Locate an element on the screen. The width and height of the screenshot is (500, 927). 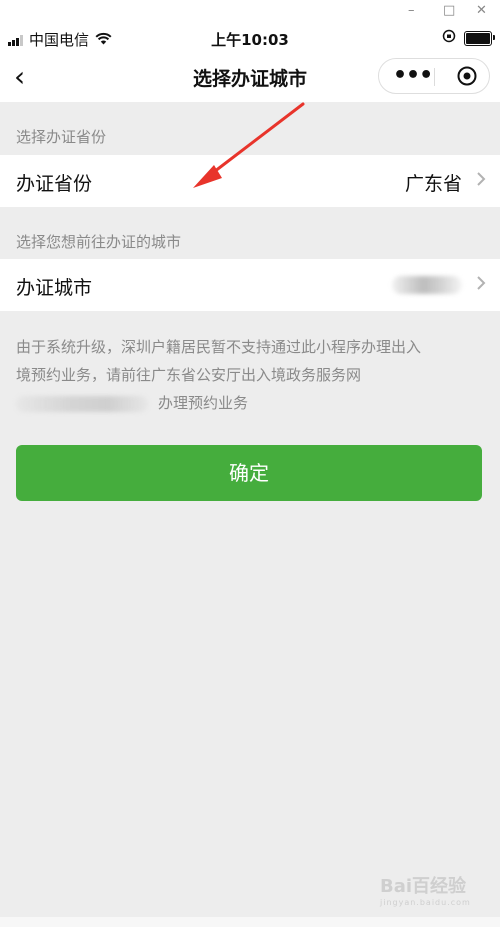
bottom-bar is located at coordinates (250, 922).